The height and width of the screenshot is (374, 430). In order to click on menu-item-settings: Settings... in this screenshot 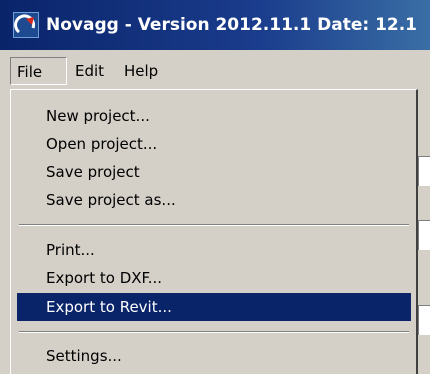, I will do `click(214, 356)`.